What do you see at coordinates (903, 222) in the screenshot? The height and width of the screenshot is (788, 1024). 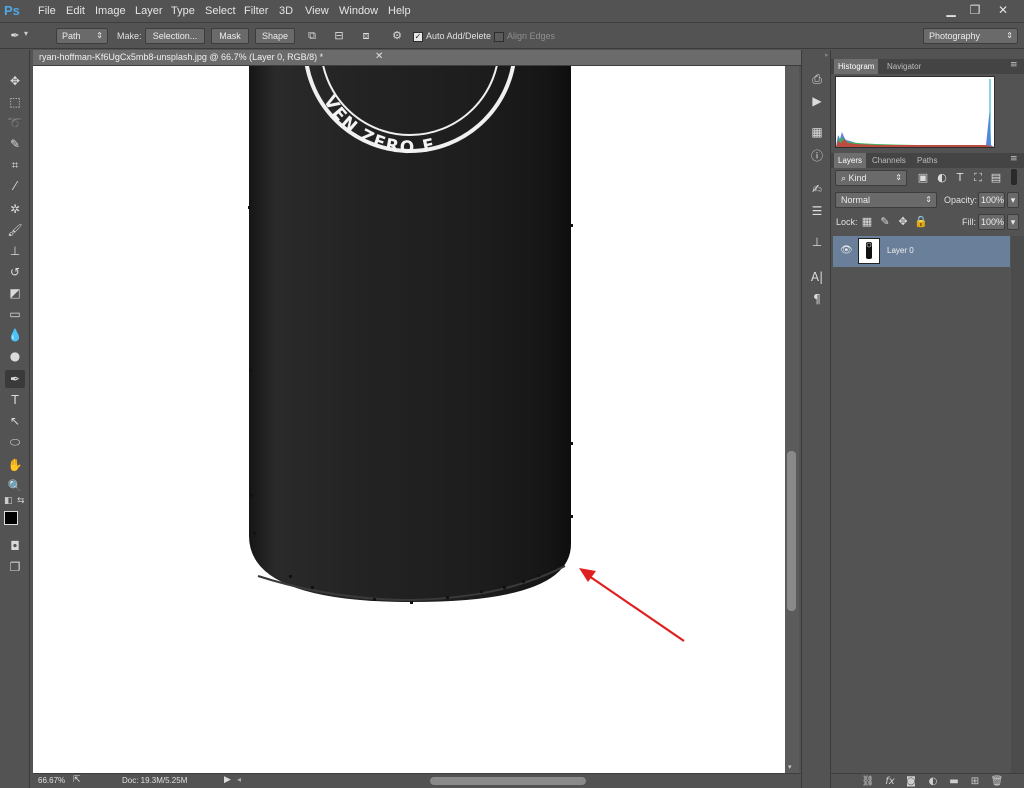 I see `lock-position-icon: ✥` at bounding box center [903, 222].